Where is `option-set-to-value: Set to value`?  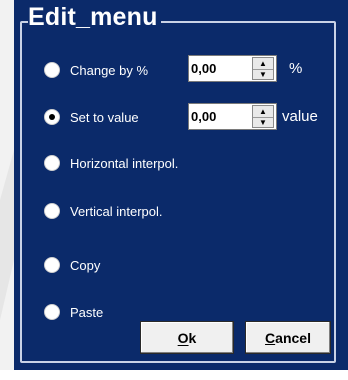 option-set-to-value: Set to value is located at coordinates (91, 117).